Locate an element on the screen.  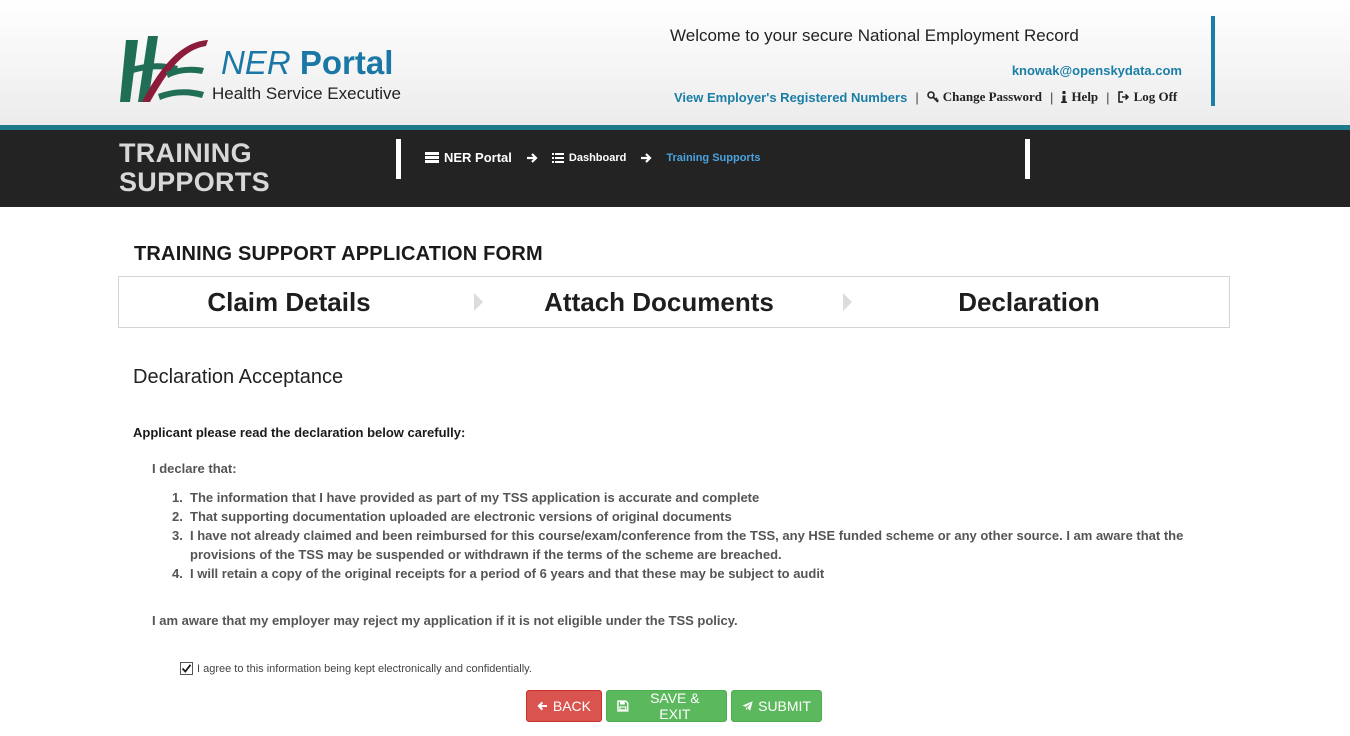
section-title-line2: SUPPORTS is located at coordinates (194, 182).